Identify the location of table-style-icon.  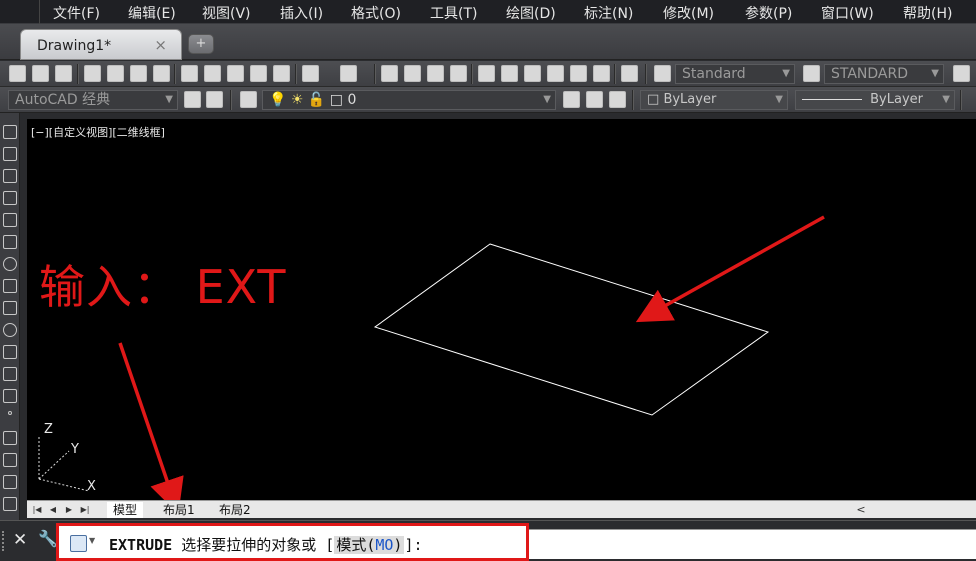
(961, 73).